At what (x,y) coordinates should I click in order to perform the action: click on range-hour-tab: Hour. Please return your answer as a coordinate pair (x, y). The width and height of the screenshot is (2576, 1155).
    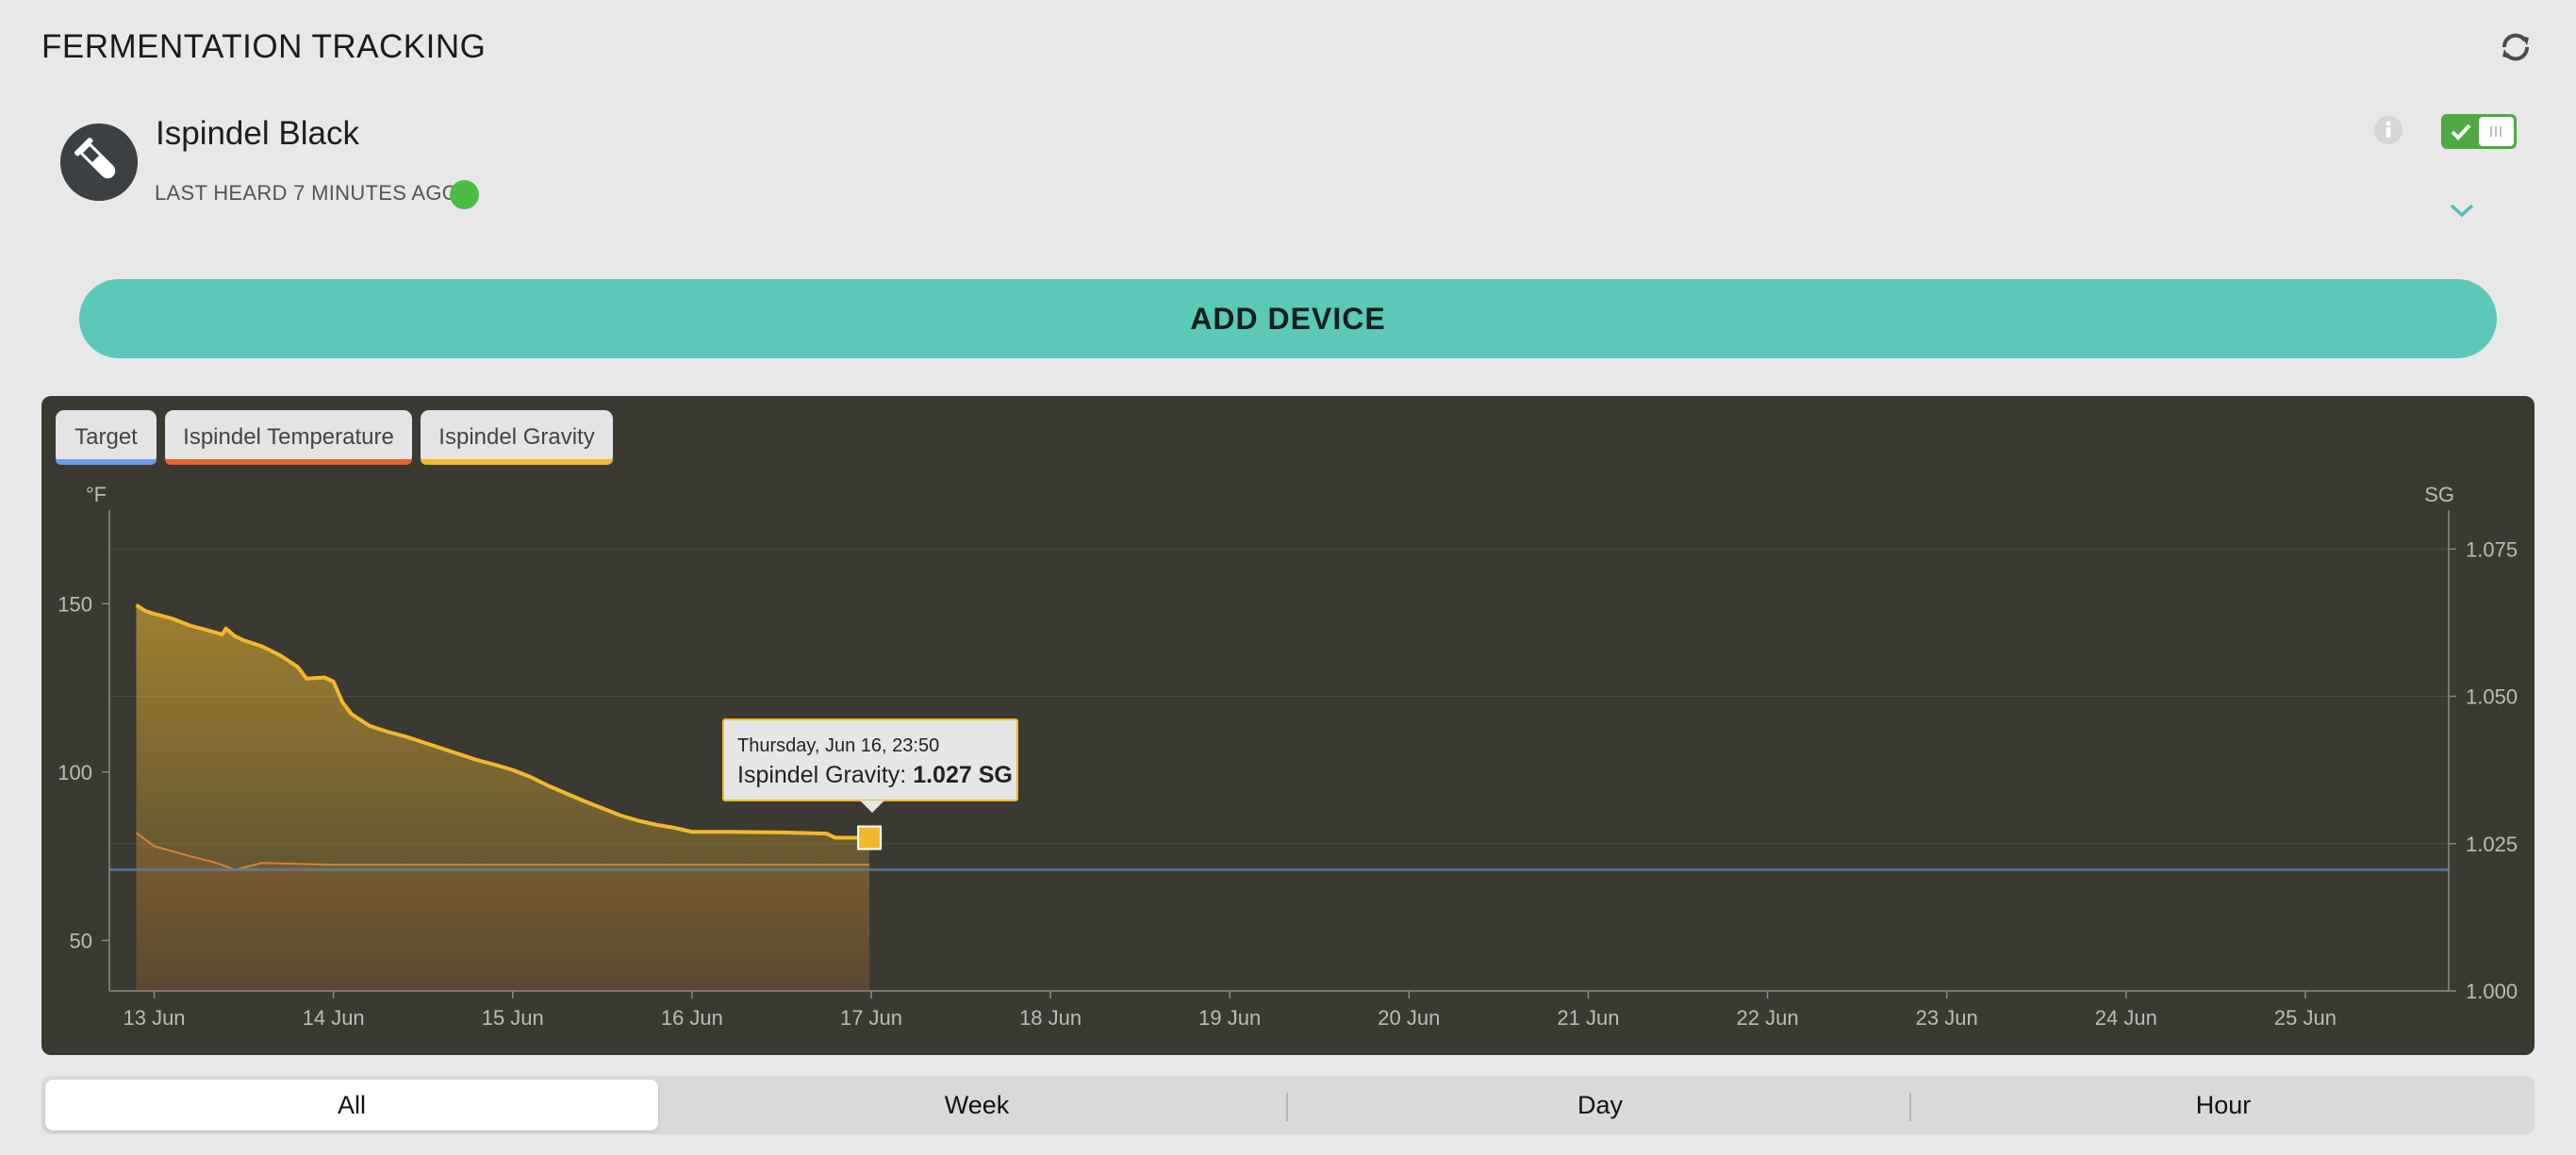
    Looking at the image, I should click on (2223, 1105).